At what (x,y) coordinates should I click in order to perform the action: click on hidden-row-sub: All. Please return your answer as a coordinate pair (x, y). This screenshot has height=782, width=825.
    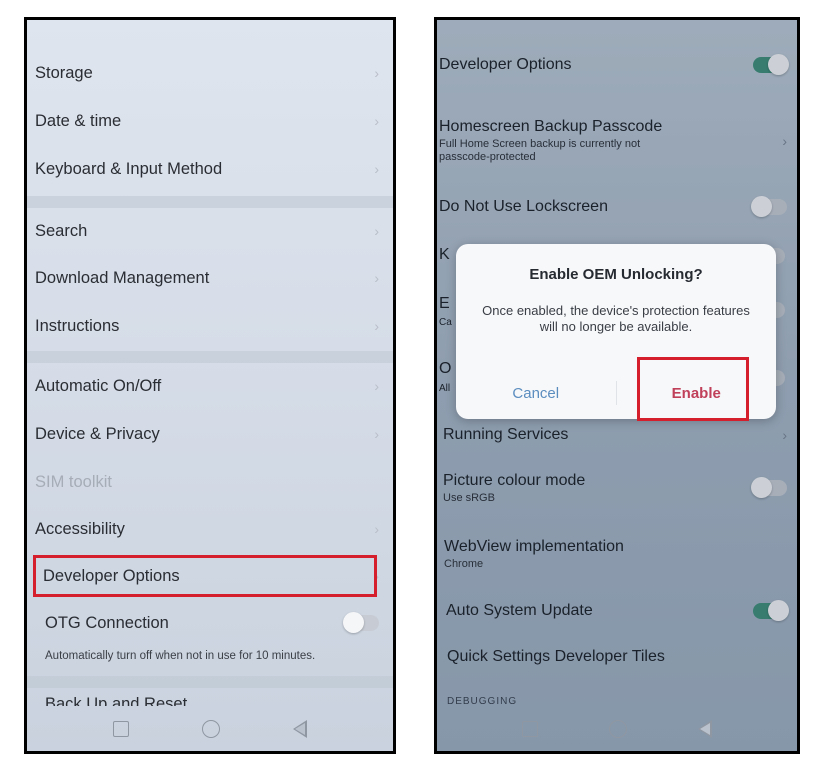
    Looking at the image, I should click on (445, 388).